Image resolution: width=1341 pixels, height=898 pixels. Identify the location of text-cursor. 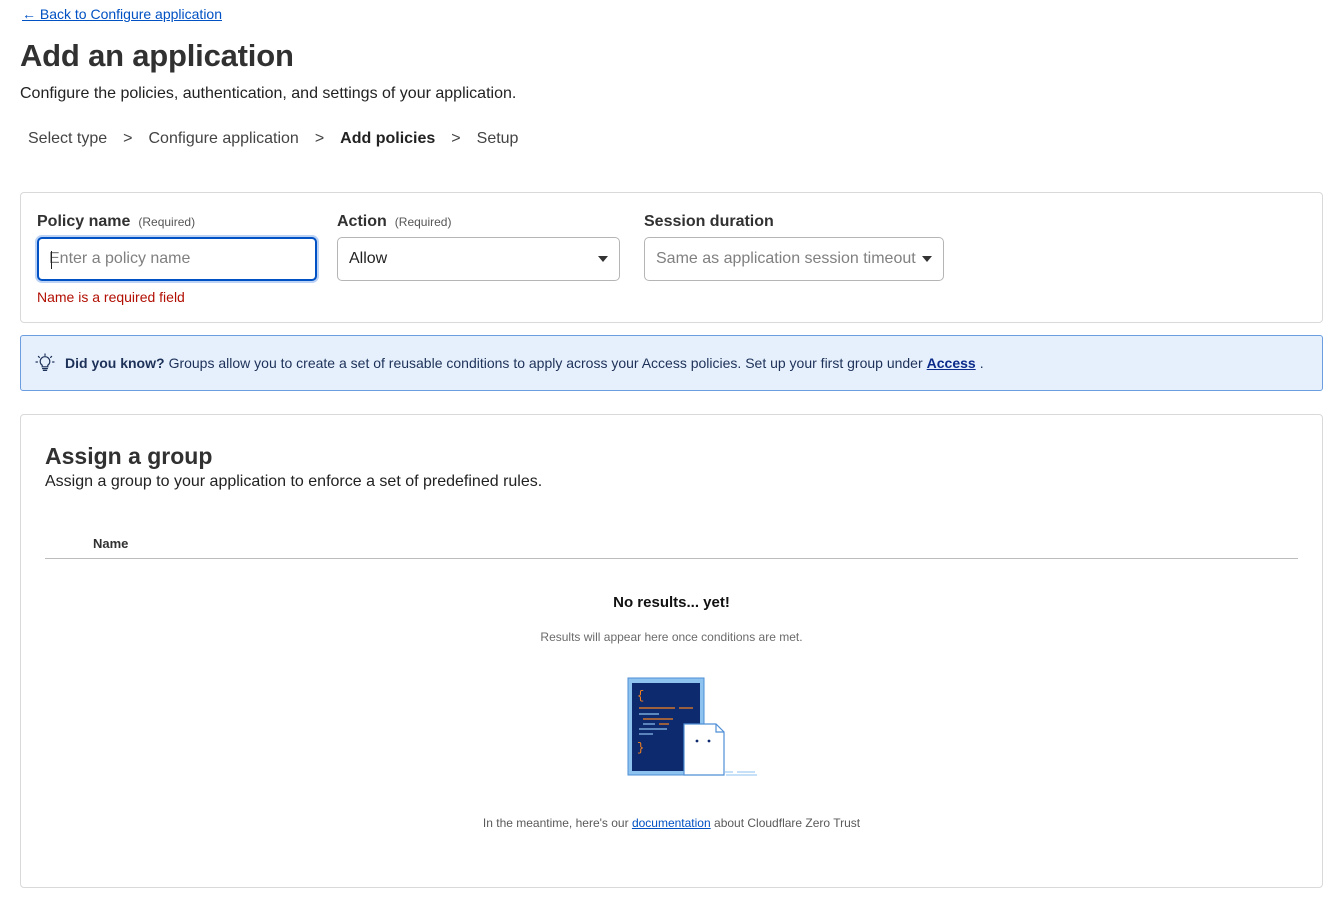
(51, 260).